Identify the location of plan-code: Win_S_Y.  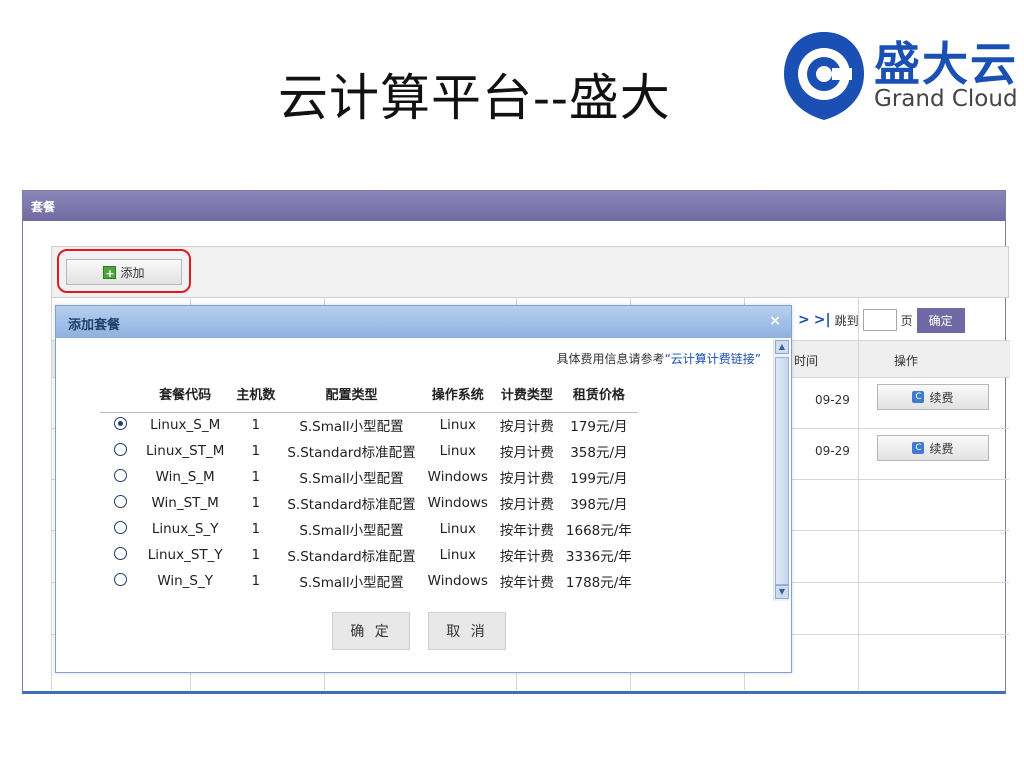
(185, 581).